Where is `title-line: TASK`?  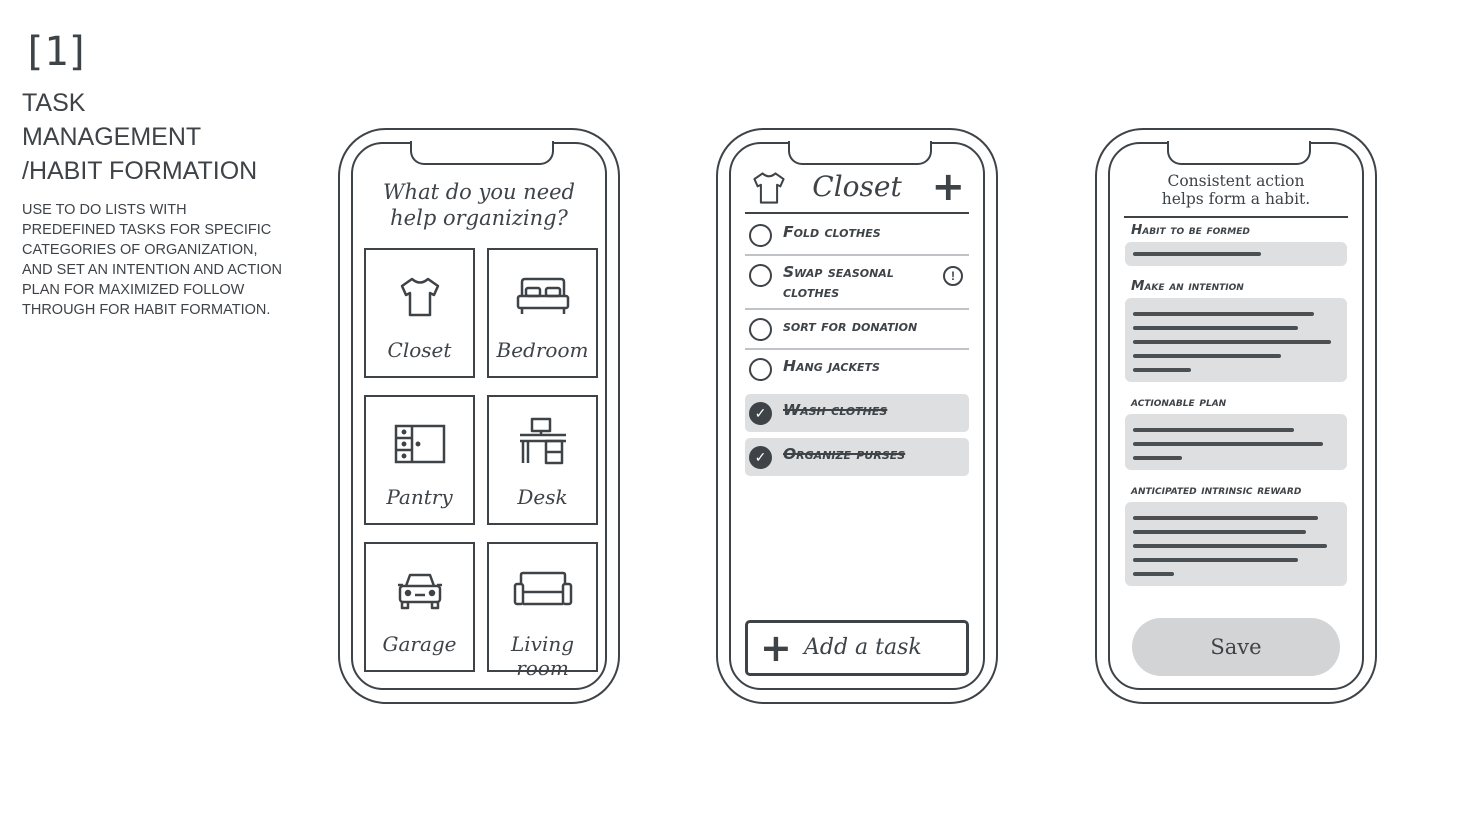
title-line: TASK is located at coordinates (54, 103).